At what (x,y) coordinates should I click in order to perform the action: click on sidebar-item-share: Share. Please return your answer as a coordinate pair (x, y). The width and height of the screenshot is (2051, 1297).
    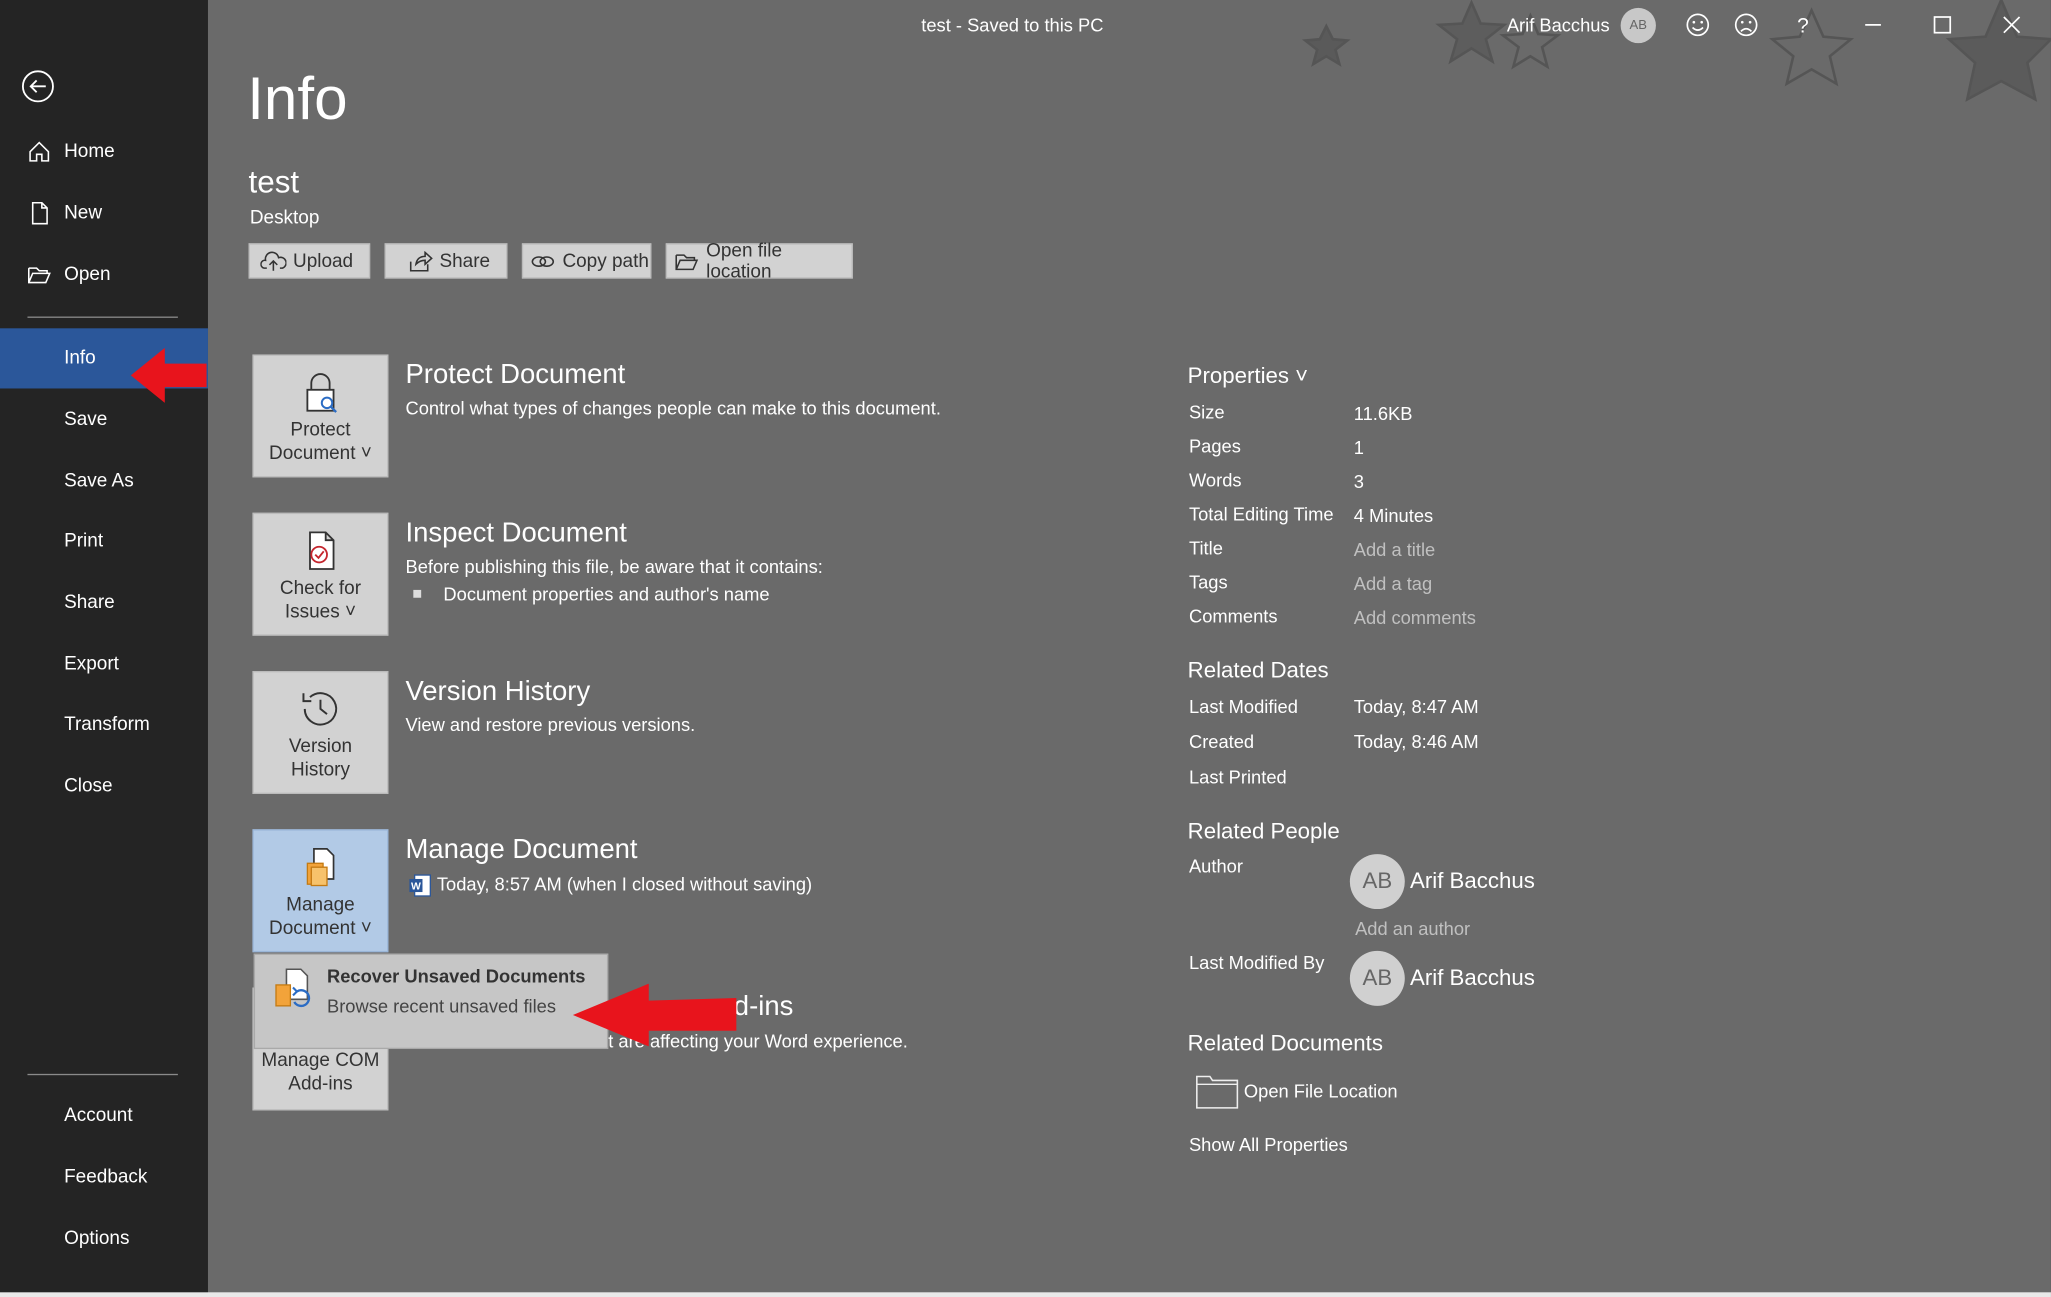
    Looking at the image, I should click on (104, 603).